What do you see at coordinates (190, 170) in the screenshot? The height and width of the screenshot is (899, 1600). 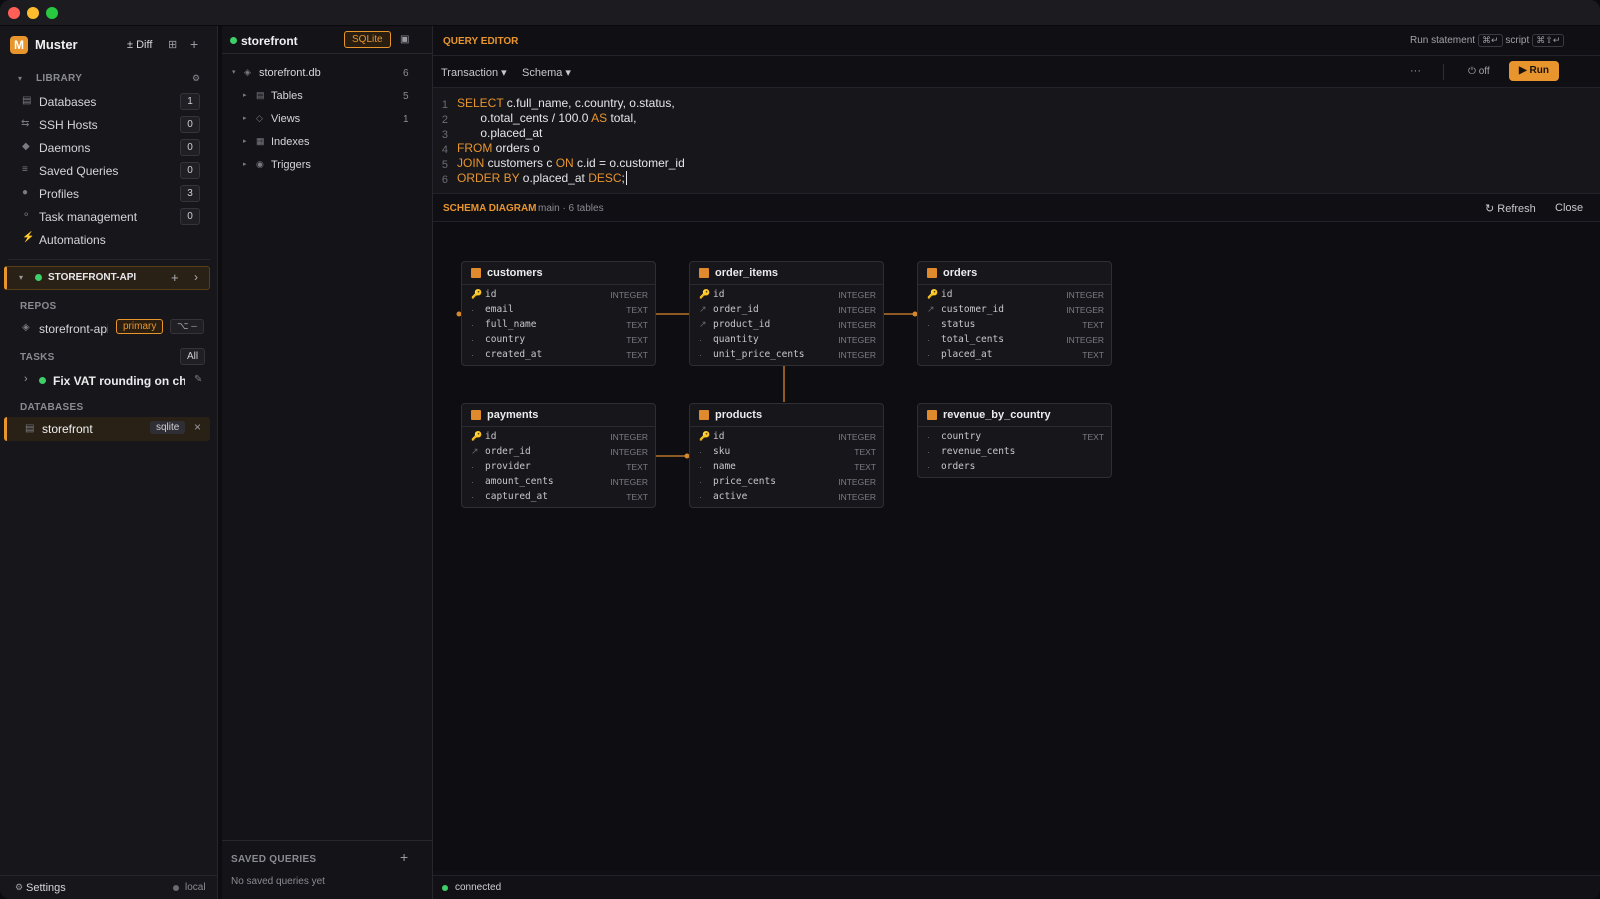 I see `count-badge: 0` at bounding box center [190, 170].